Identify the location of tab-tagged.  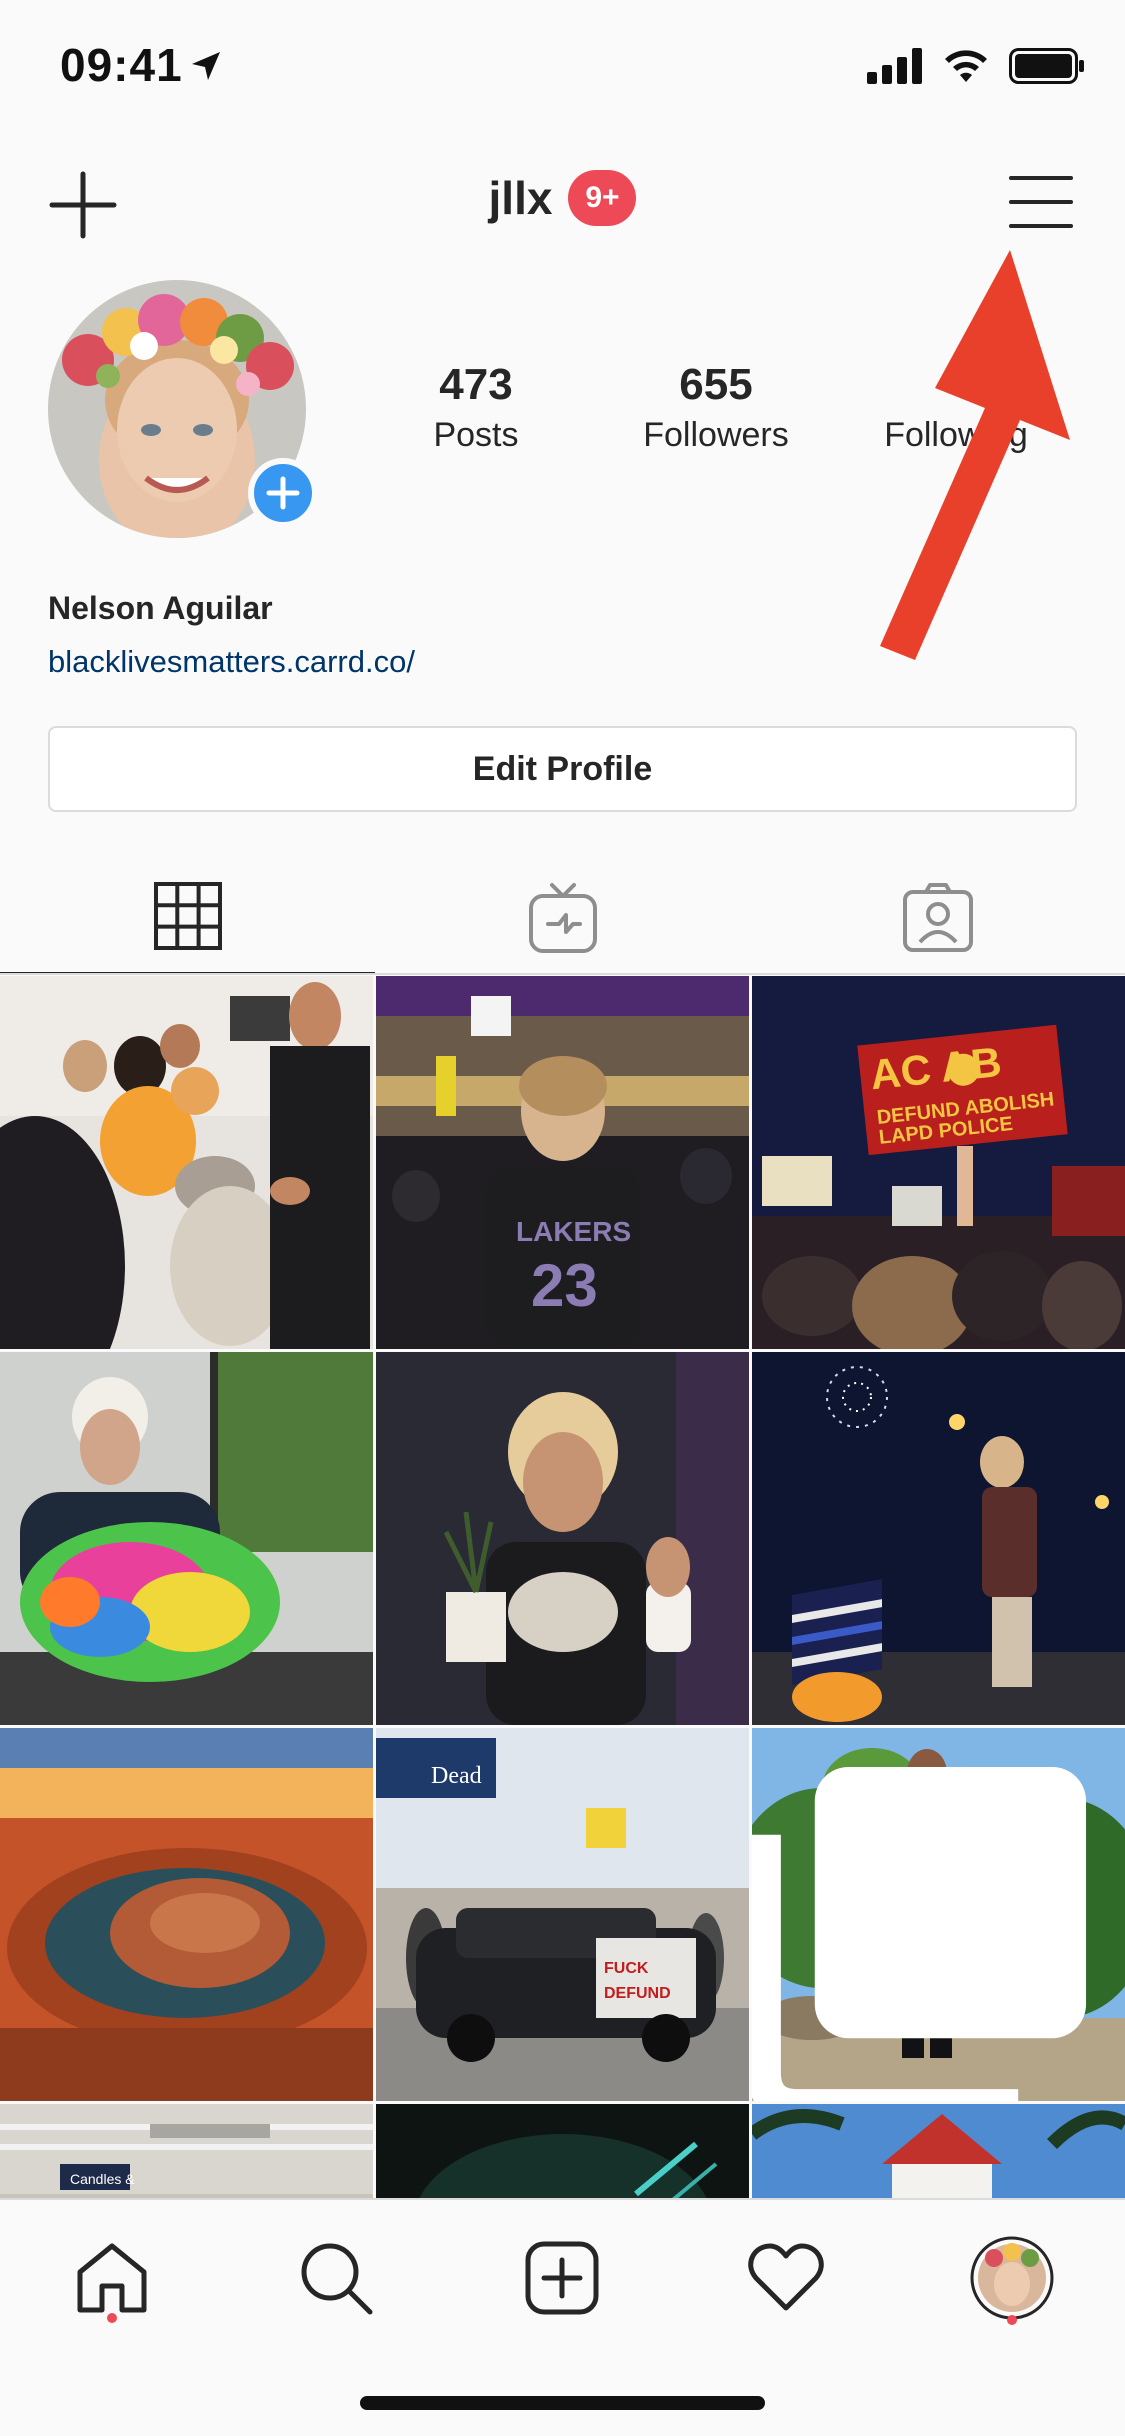
(937, 917).